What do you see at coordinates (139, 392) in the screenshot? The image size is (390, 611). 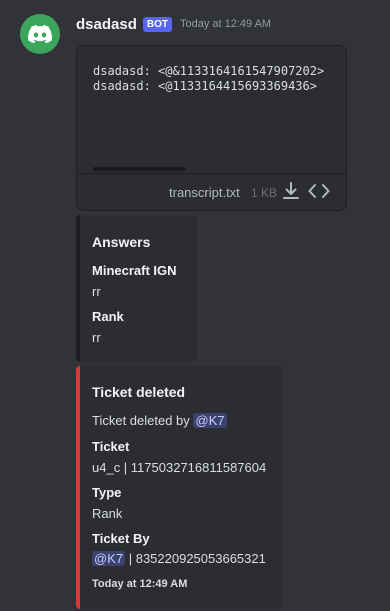 I see `embed-title: Ticket deleted` at bounding box center [139, 392].